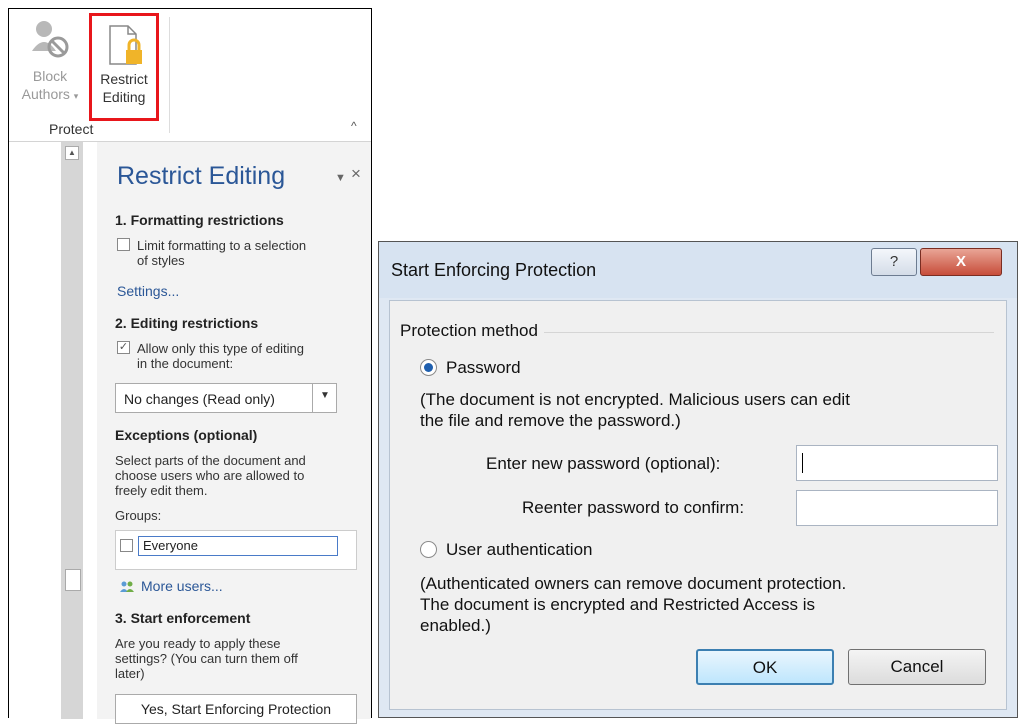  Describe the element at coordinates (220, 348) in the screenshot. I see `allow-only-text-1: Allow only this type of editing` at that location.